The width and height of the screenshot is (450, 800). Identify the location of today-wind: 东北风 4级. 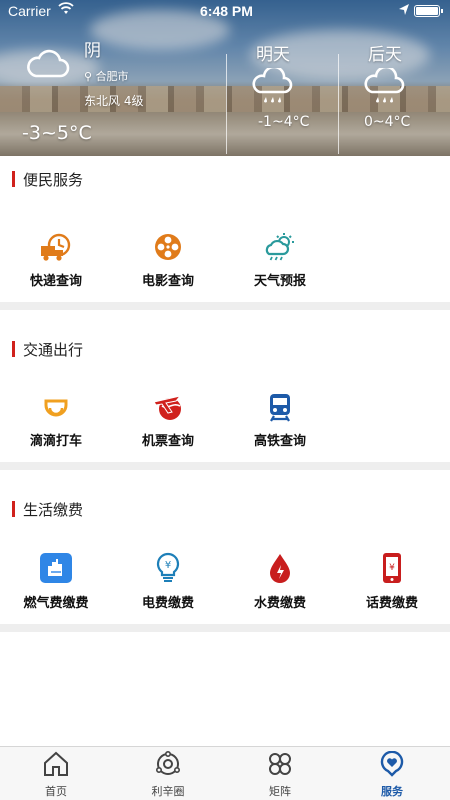
(114, 101).